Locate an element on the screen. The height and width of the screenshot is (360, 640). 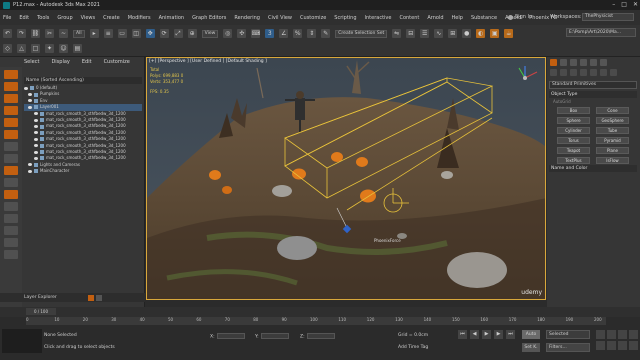
goto-start-icon: ⏮ is located at coordinates (462, 334).